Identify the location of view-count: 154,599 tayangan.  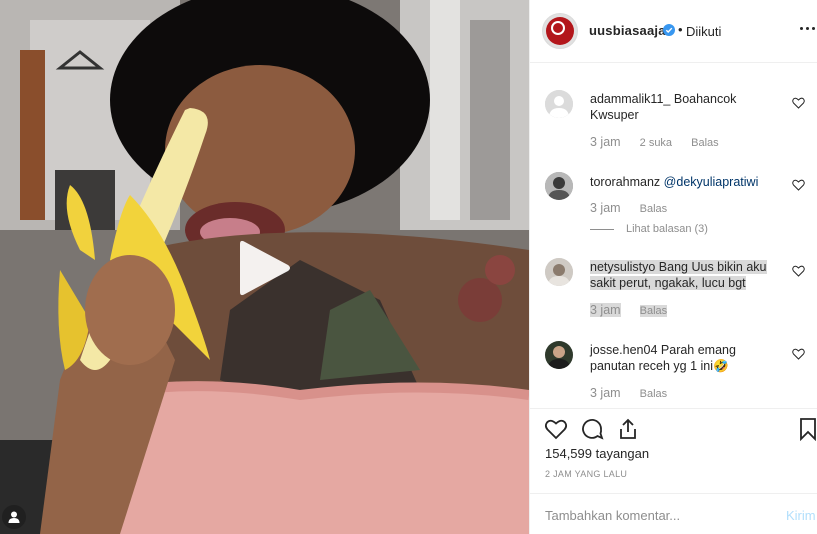
(597, 453).